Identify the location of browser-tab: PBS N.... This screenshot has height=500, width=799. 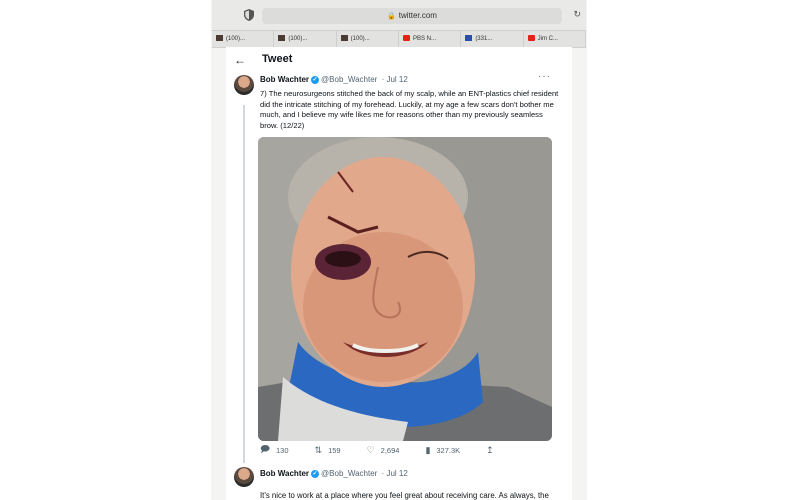
(430, 39).